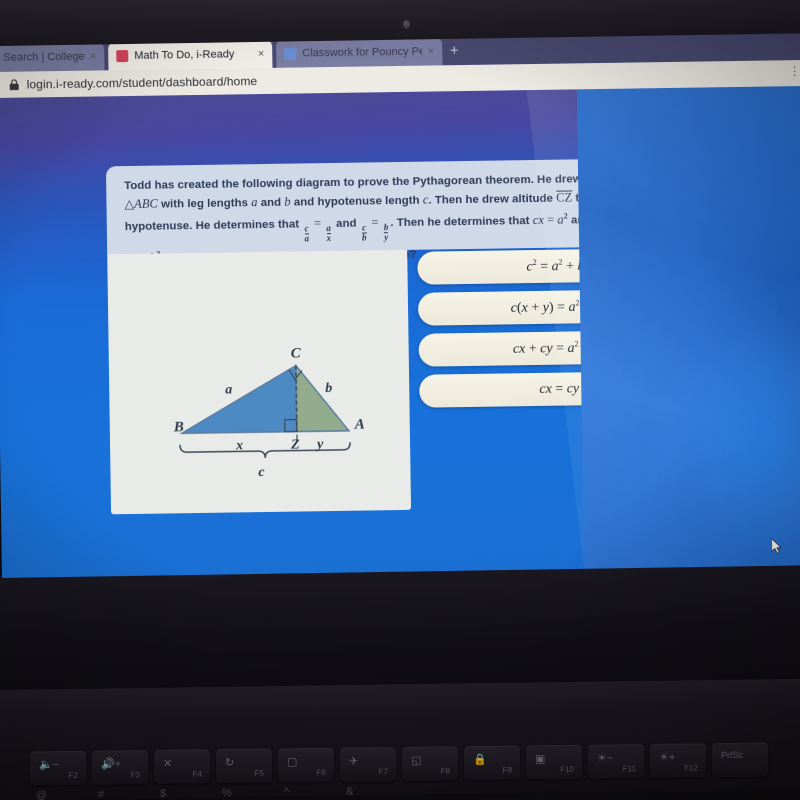  Describe the element at coordinates (362, 52) in the screenshot. I see `tab-label: Classwork for Pouncy Period 1` at that location.